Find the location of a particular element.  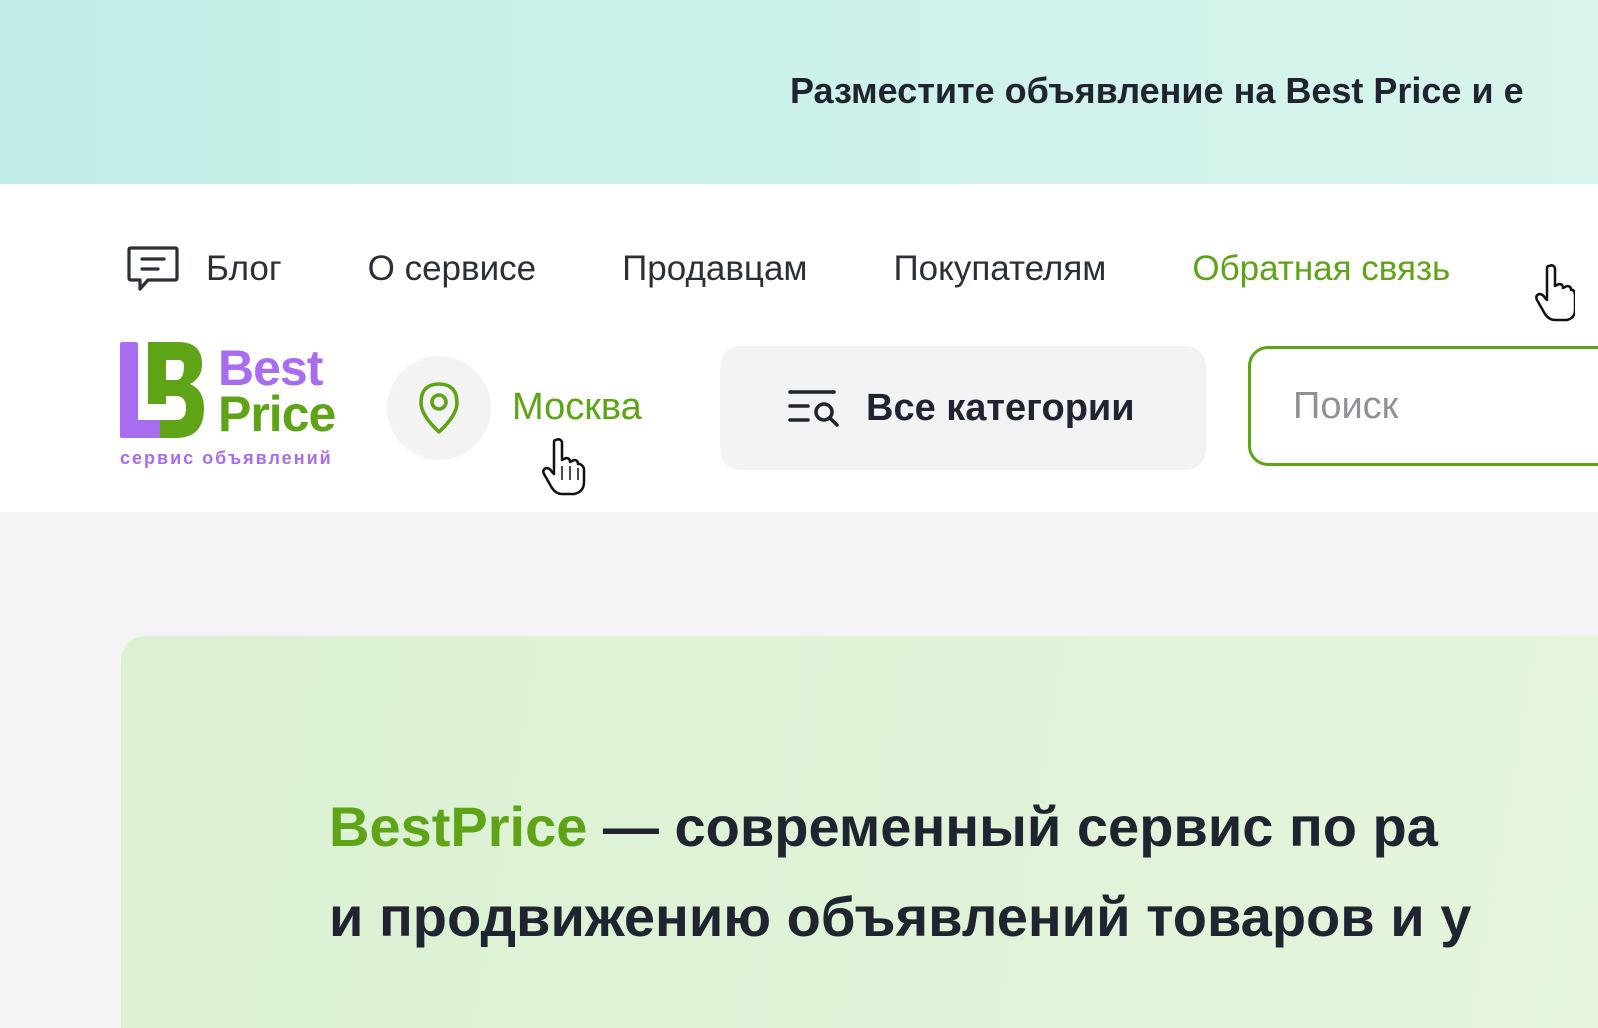

hero-title-line1: BestPrice — современный сервис по ра is located at coordinates (883, 826).